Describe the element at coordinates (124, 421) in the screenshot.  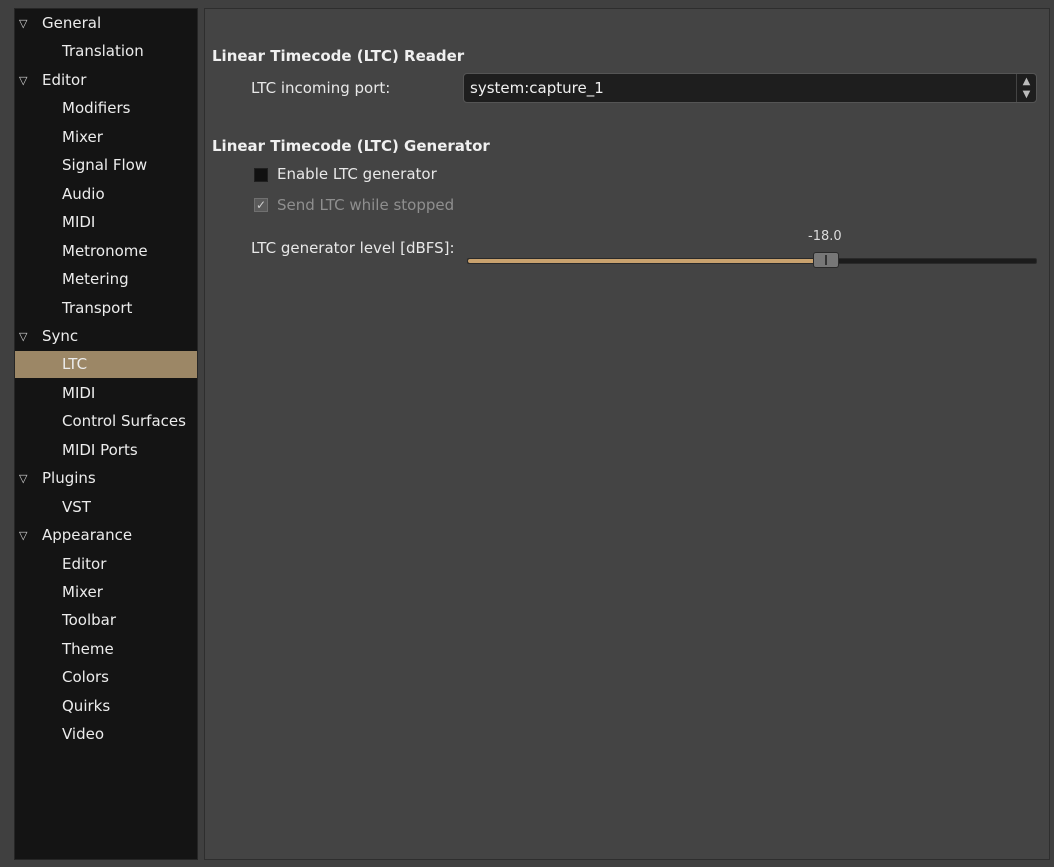
I see `sidebar-item-label: Control Surfaces` at that location.